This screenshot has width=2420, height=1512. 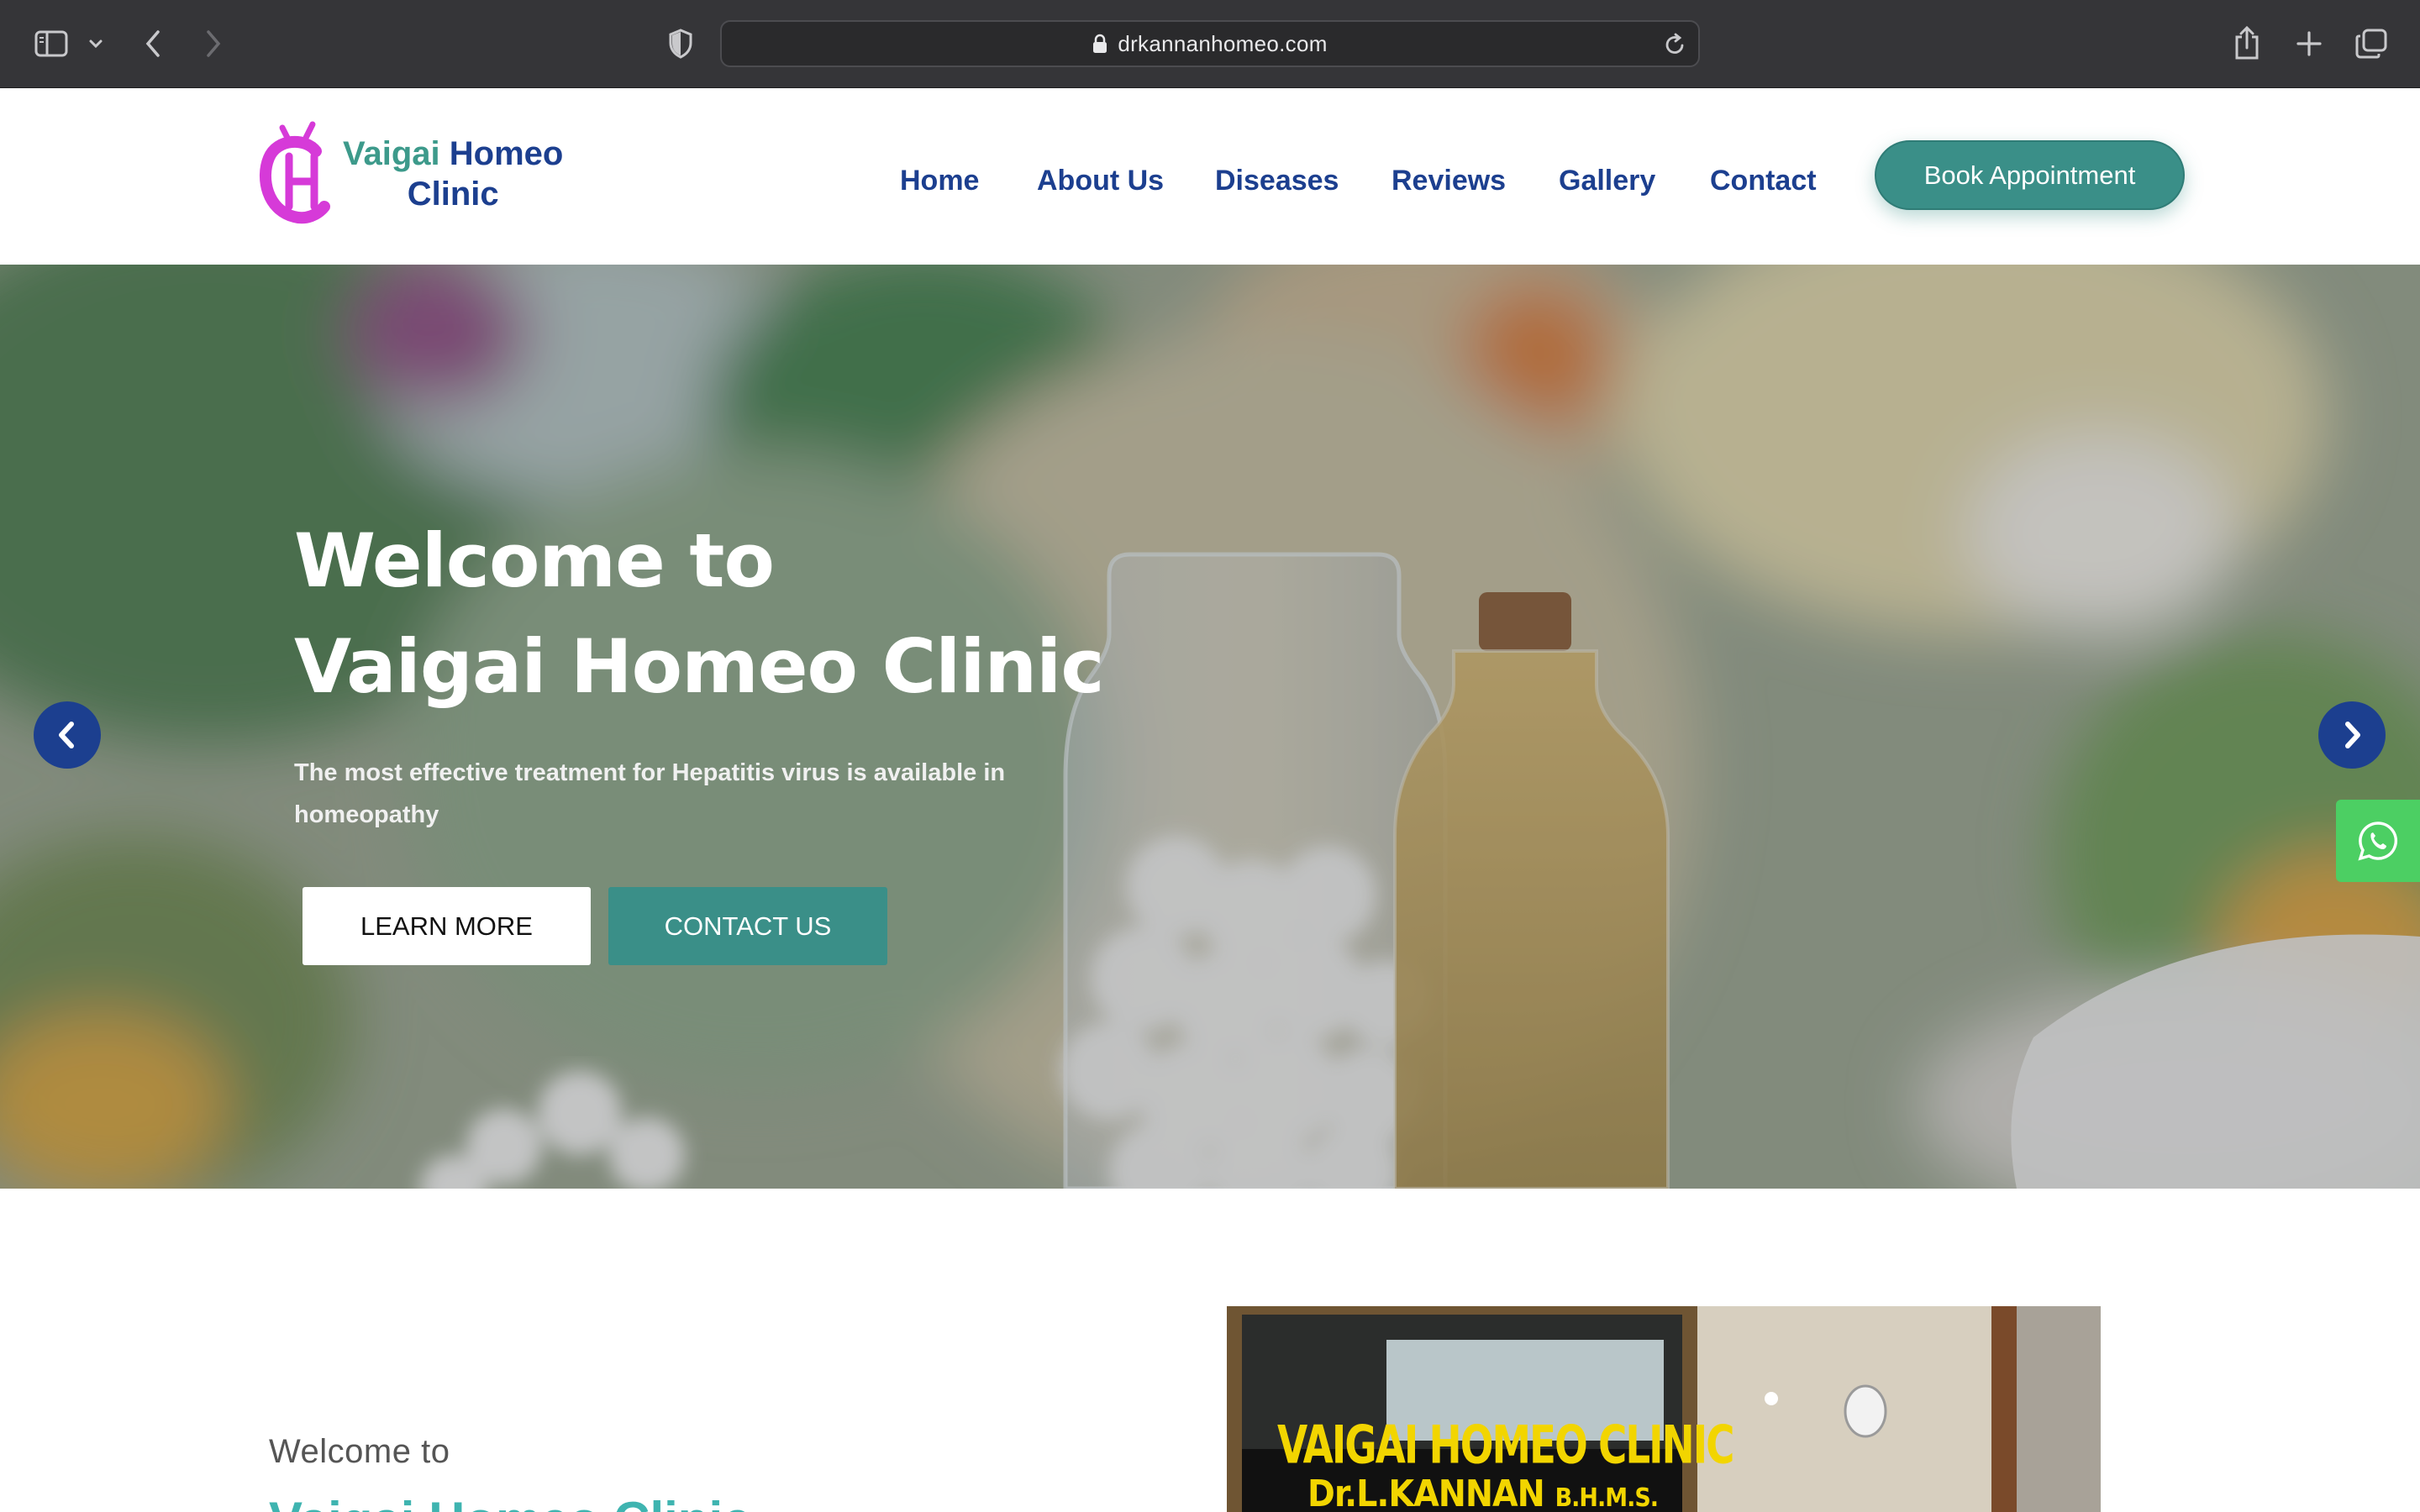 I want to click on hero-title-line2: Vaigai Homeo Clinic, so click(x=699, y=666).